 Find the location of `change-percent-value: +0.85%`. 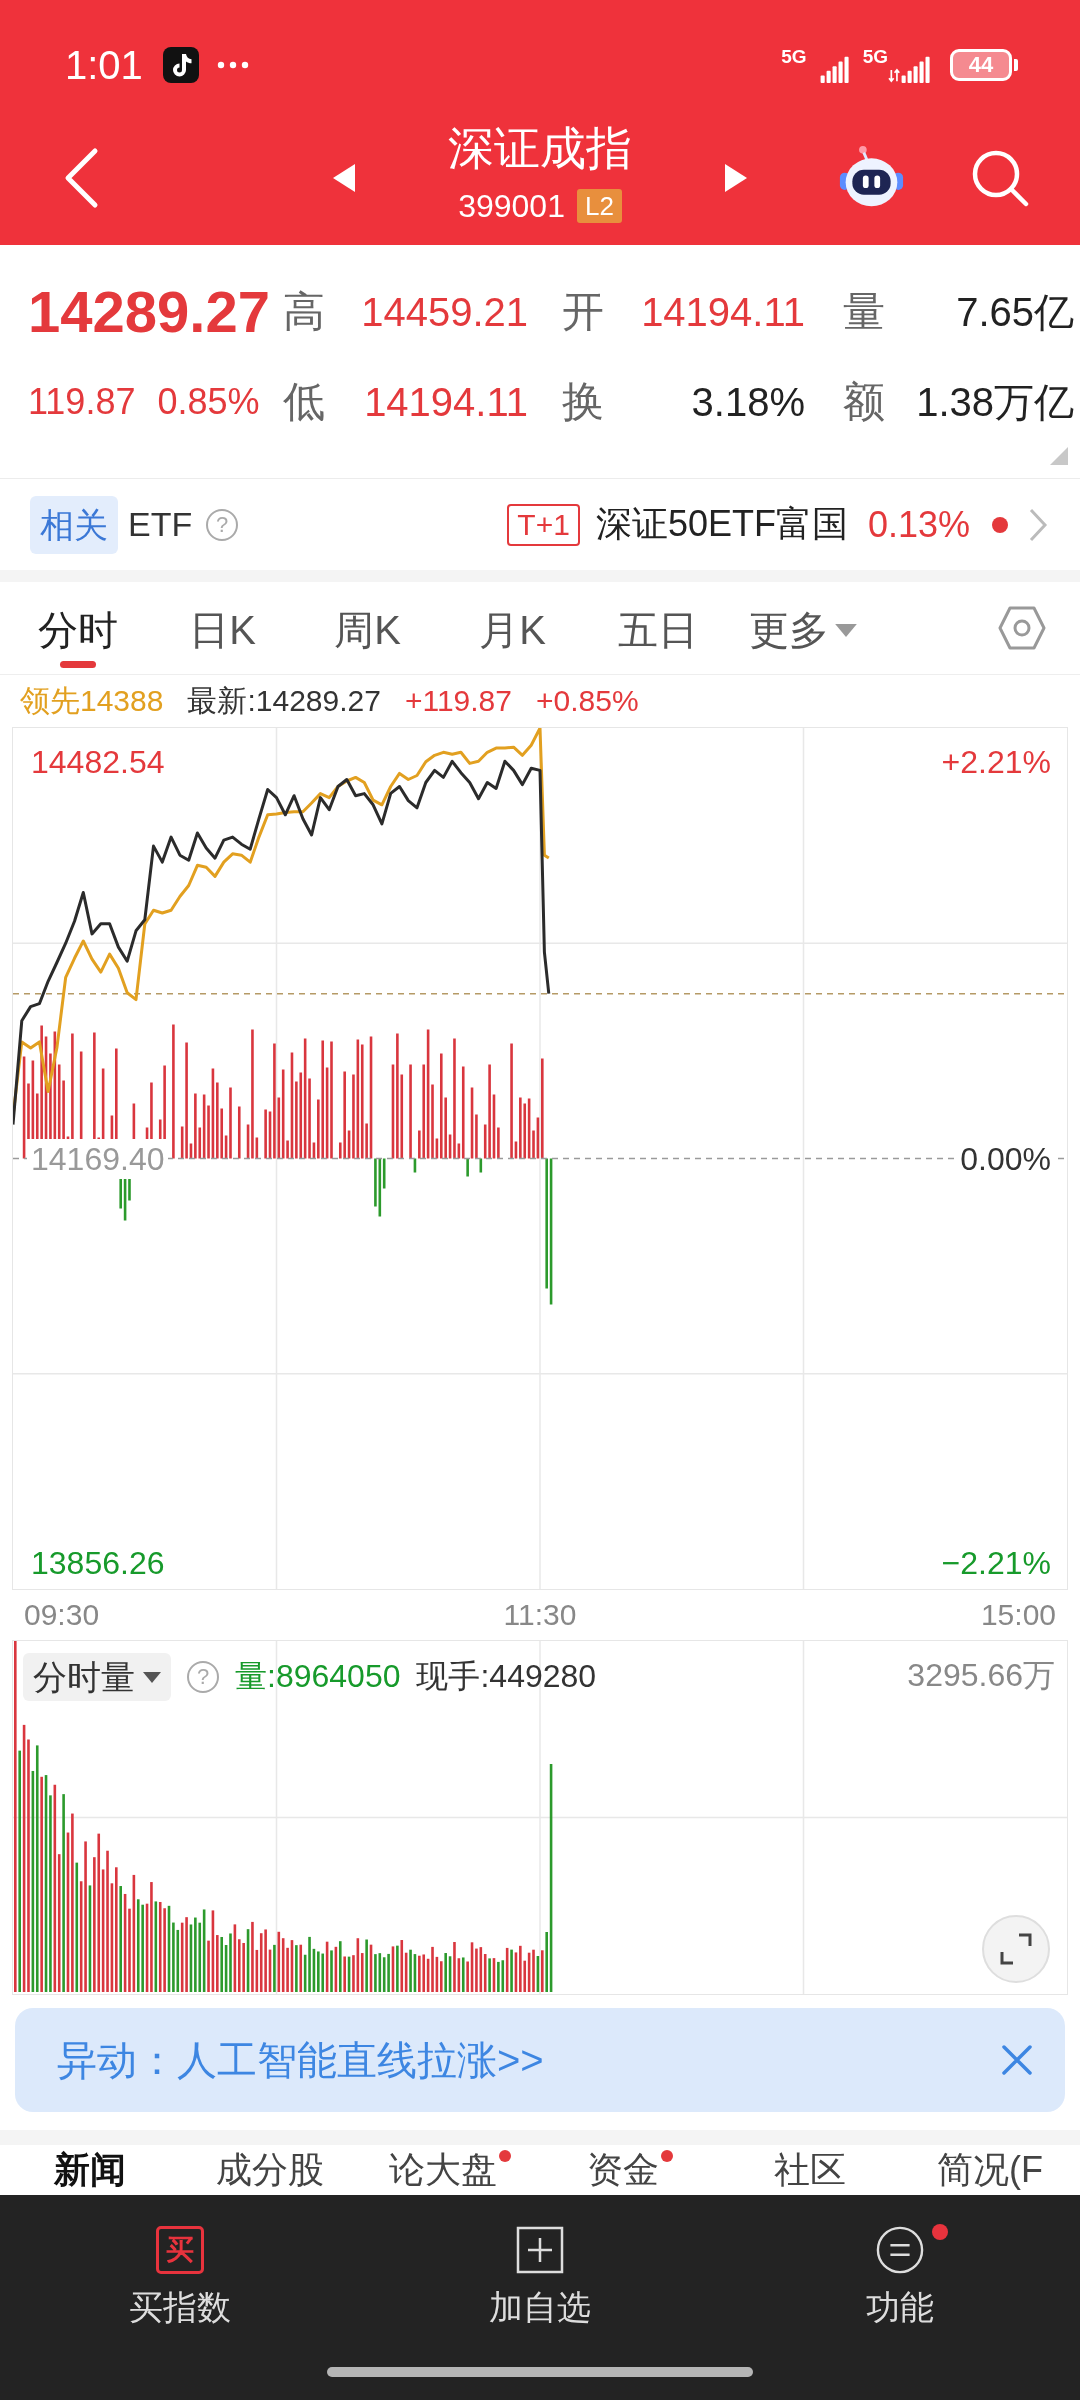

change-percent-value: +0.85% is located at coordinates (587, 701).